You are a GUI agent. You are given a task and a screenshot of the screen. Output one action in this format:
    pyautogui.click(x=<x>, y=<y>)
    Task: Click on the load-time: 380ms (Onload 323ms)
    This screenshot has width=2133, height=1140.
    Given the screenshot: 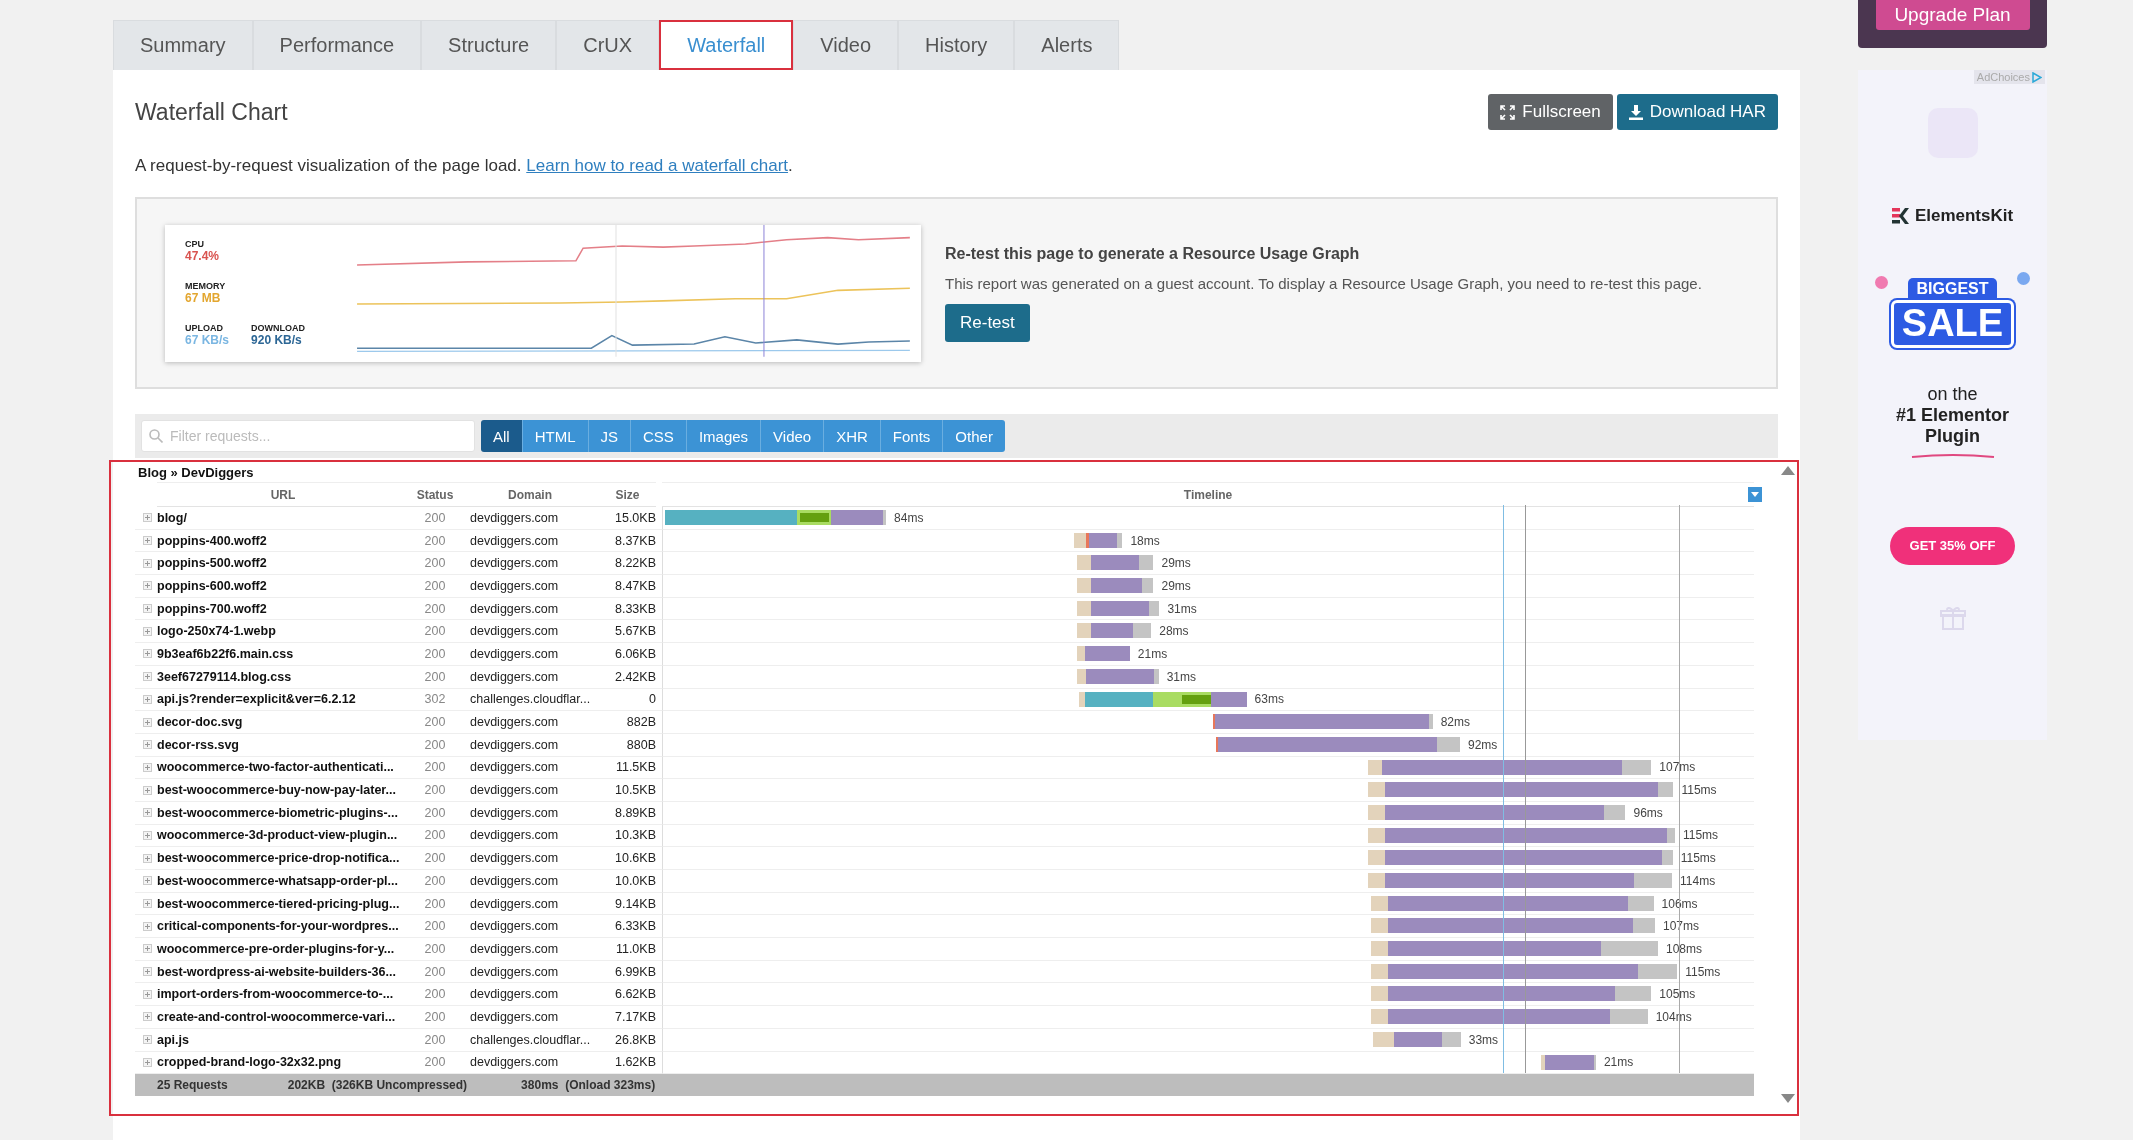 What is the action you would take?
    pyautogui.click(x=588, y=1085)
    